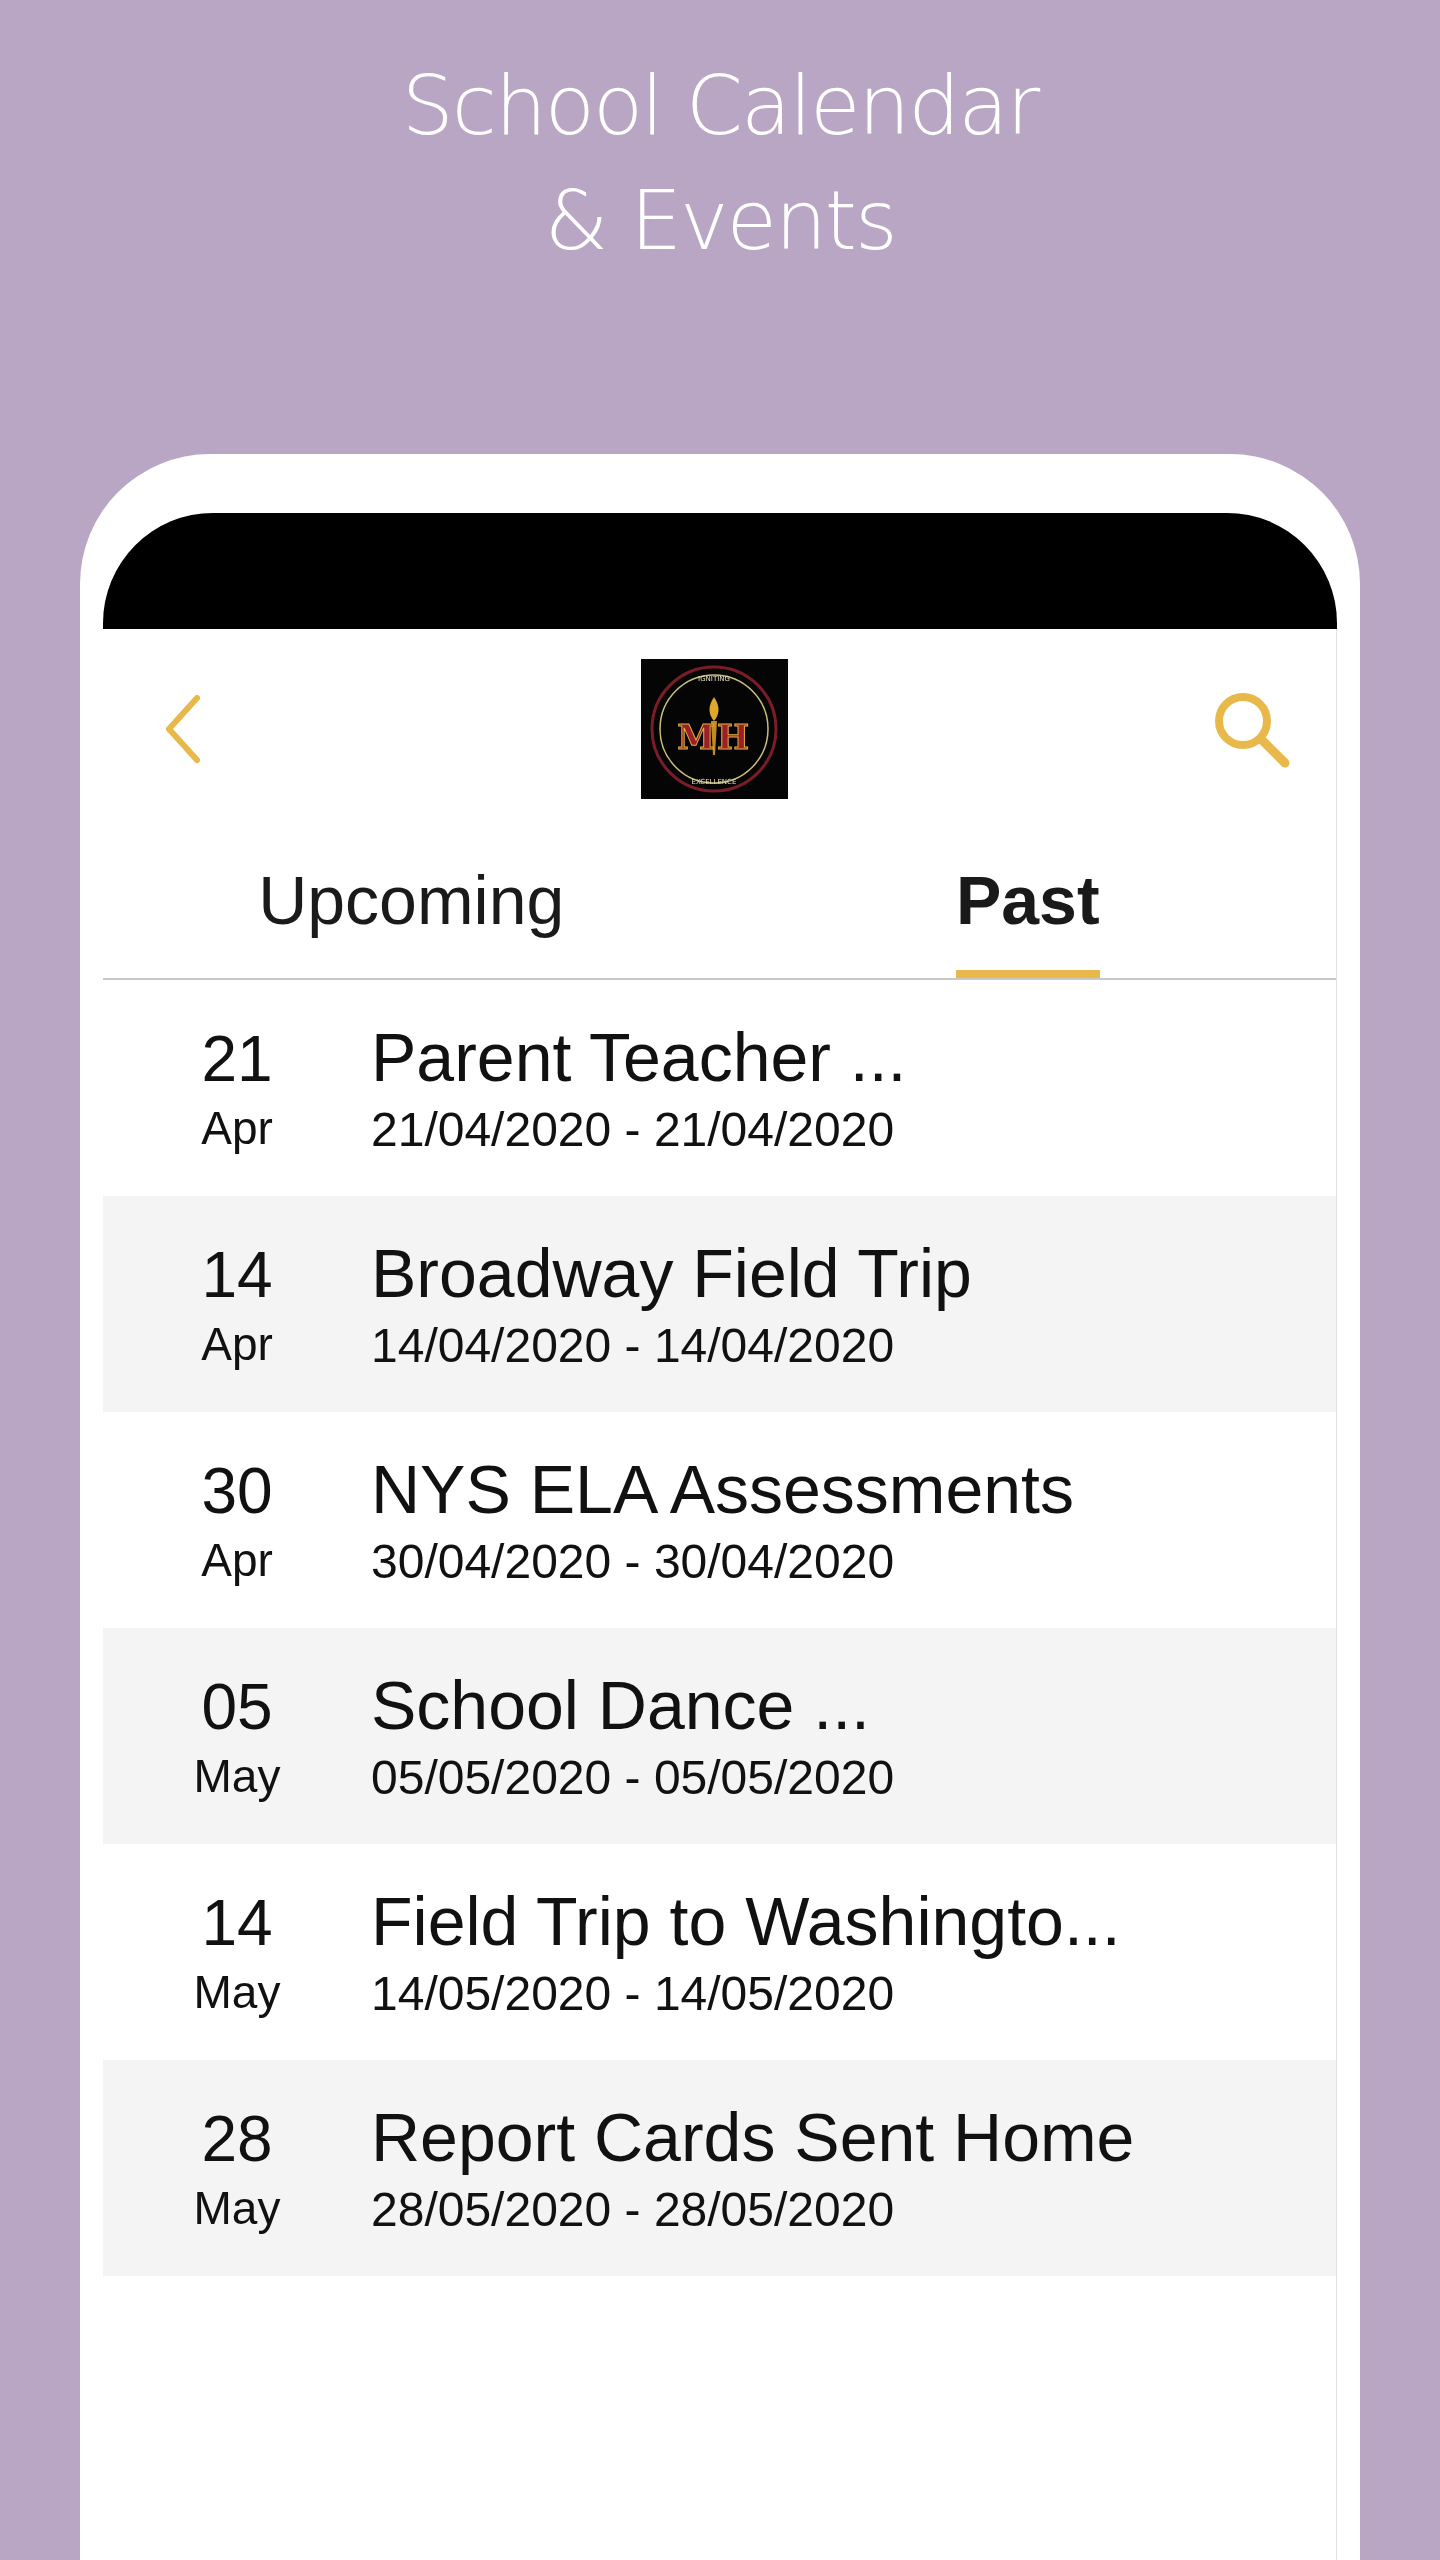 This screenshot has width=1440, height=2560. I want to click on event-dates: 05/05/2020 - 05/05/2020, so click(633, 1778).